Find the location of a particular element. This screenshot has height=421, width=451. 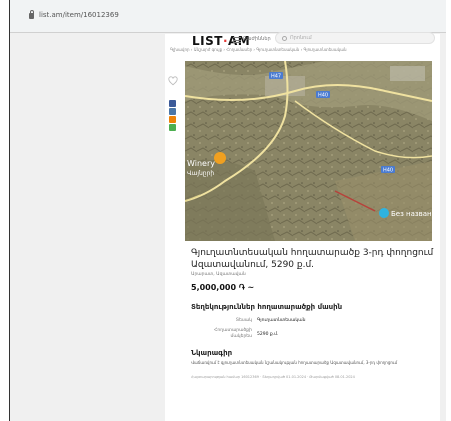

logo-main: LIST is located at coordinates (207, 41).